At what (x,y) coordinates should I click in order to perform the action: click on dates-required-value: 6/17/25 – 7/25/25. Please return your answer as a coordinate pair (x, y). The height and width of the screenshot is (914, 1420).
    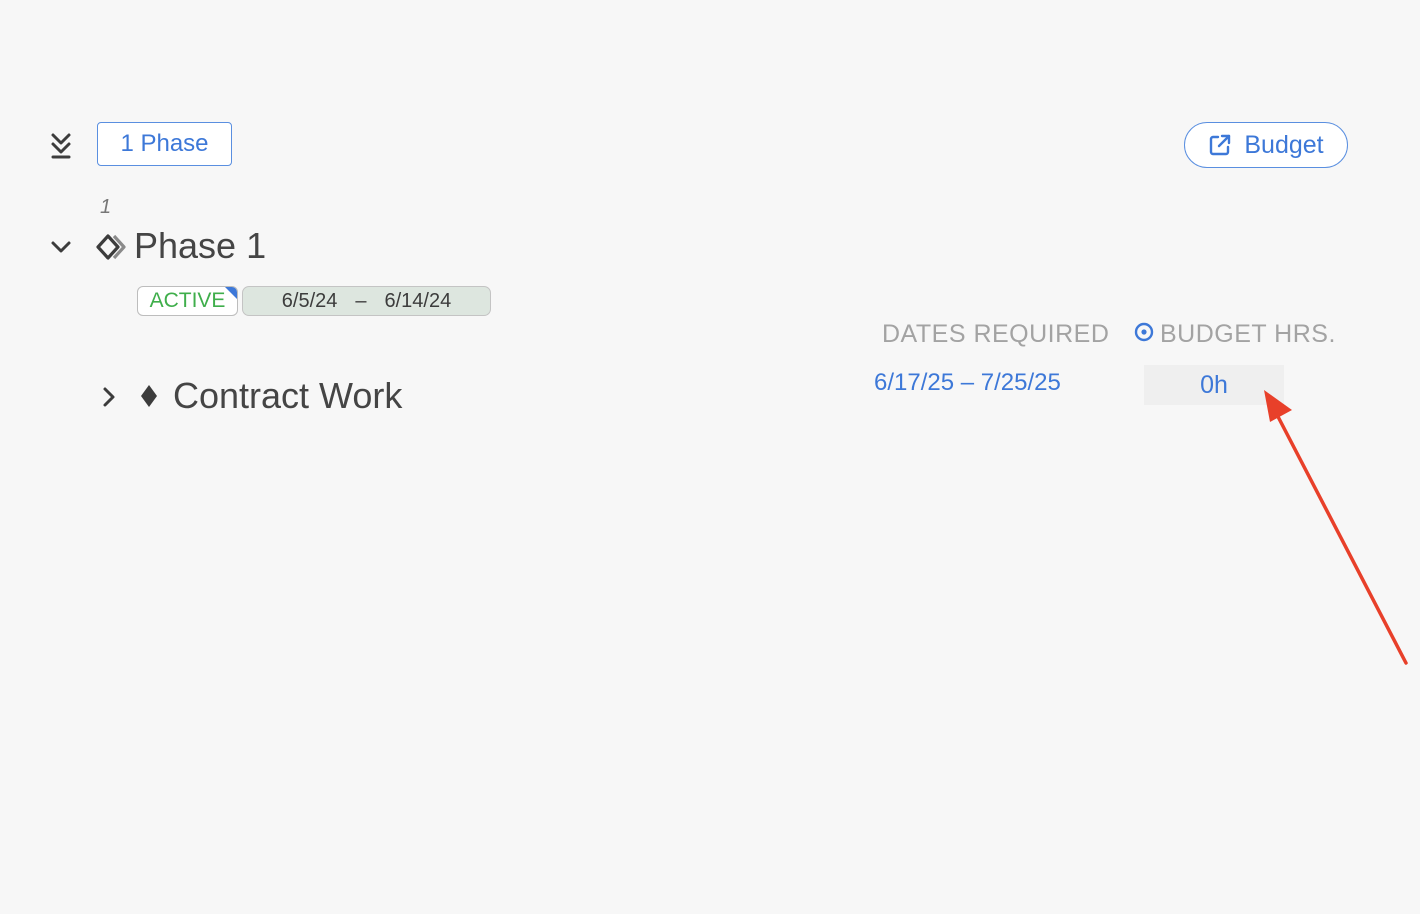
    Looking at the image, I should click on (967, 383).